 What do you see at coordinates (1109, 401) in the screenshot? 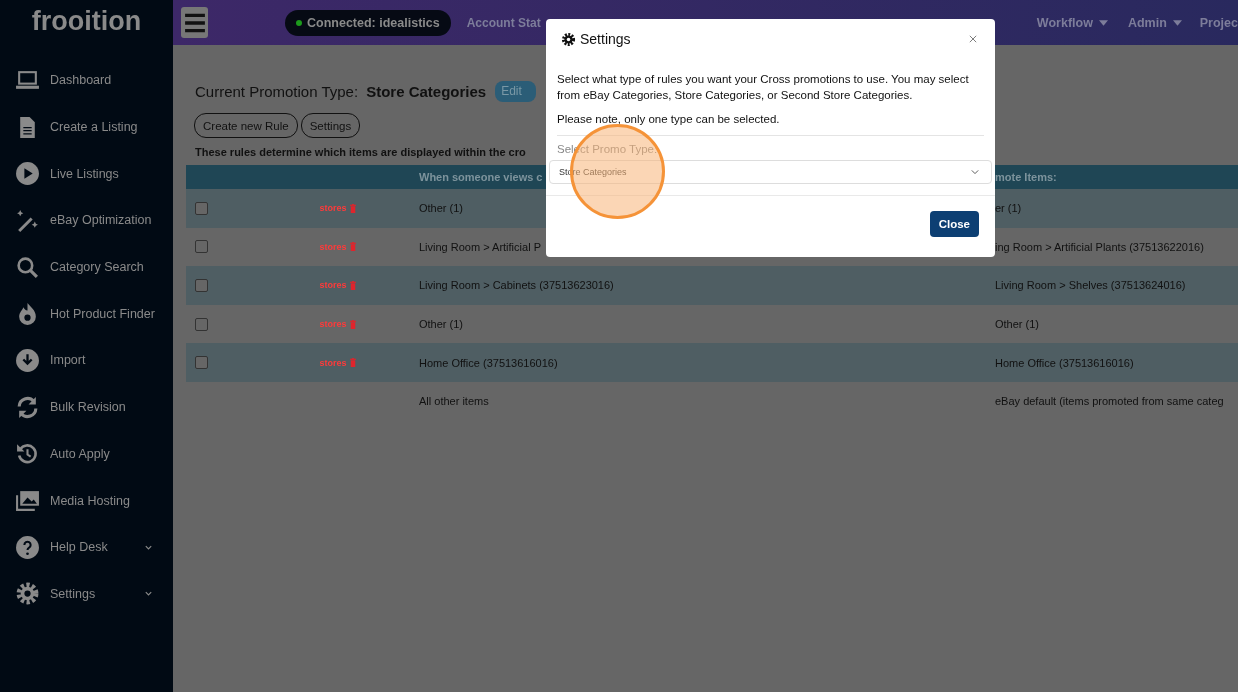
I see `table-cell: eBay default (items promoted from same categ` at bounding box center [1109, 401].